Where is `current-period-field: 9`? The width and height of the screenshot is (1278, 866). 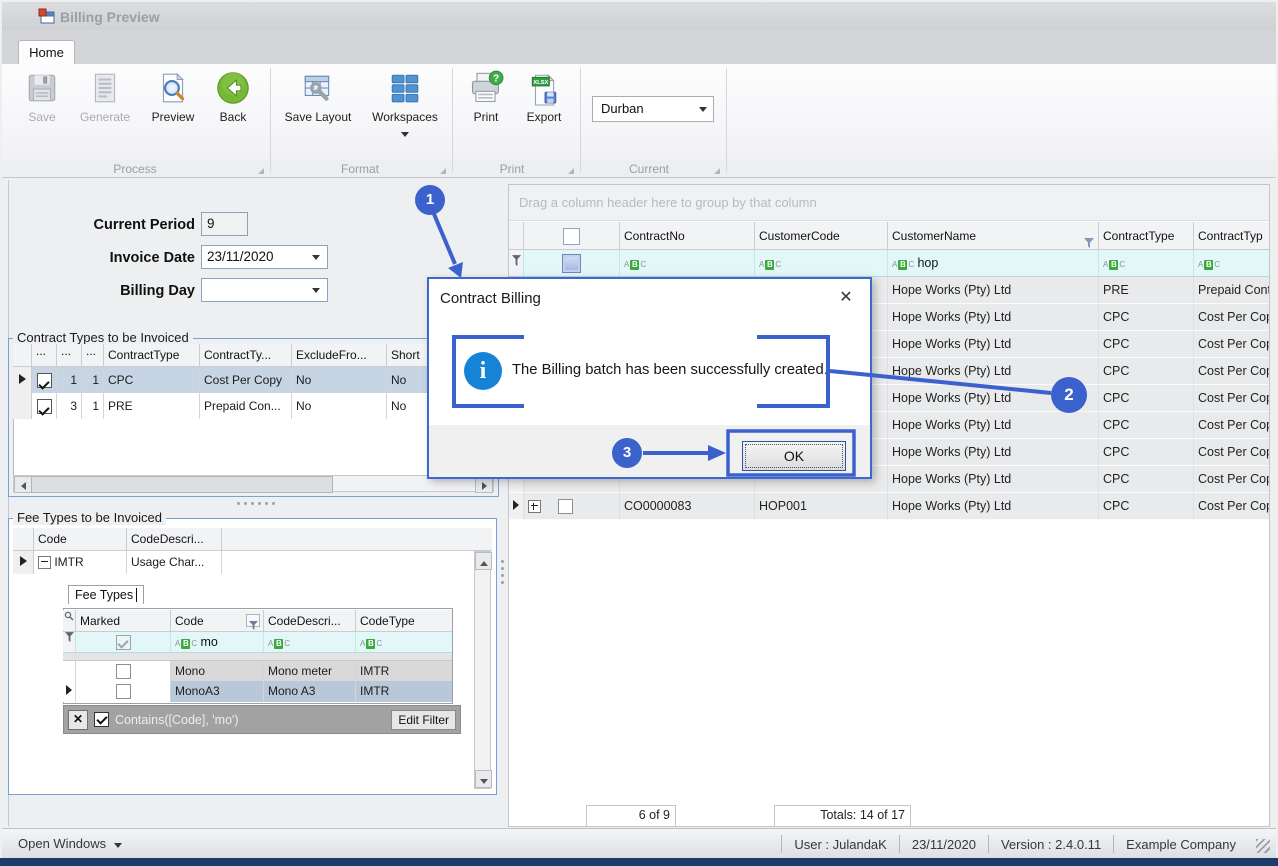
current-period-field: 9 is located at coordinates (224, 224).